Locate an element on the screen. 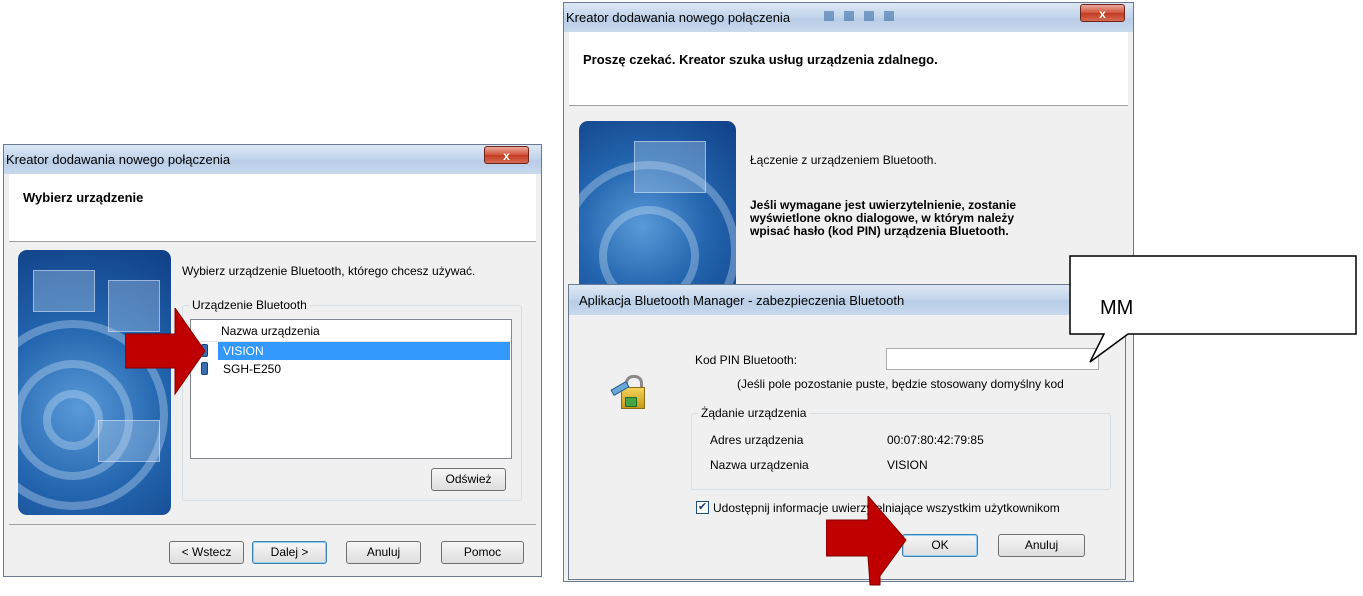  callout-text: MM is located at coordinates (1117, 308).